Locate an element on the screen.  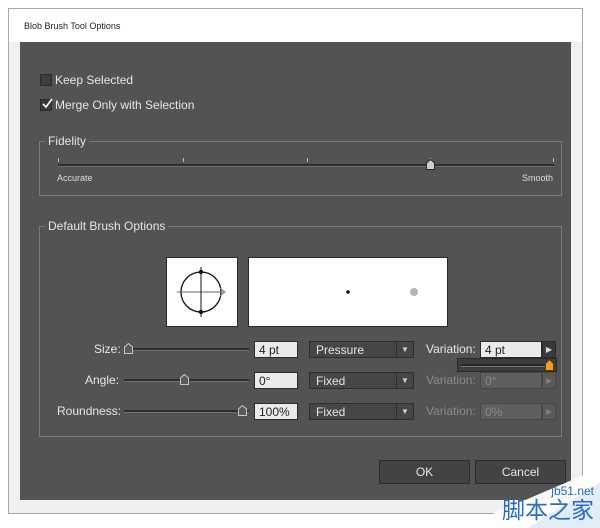
ok-button: OK is located at coordinates (424, 472).